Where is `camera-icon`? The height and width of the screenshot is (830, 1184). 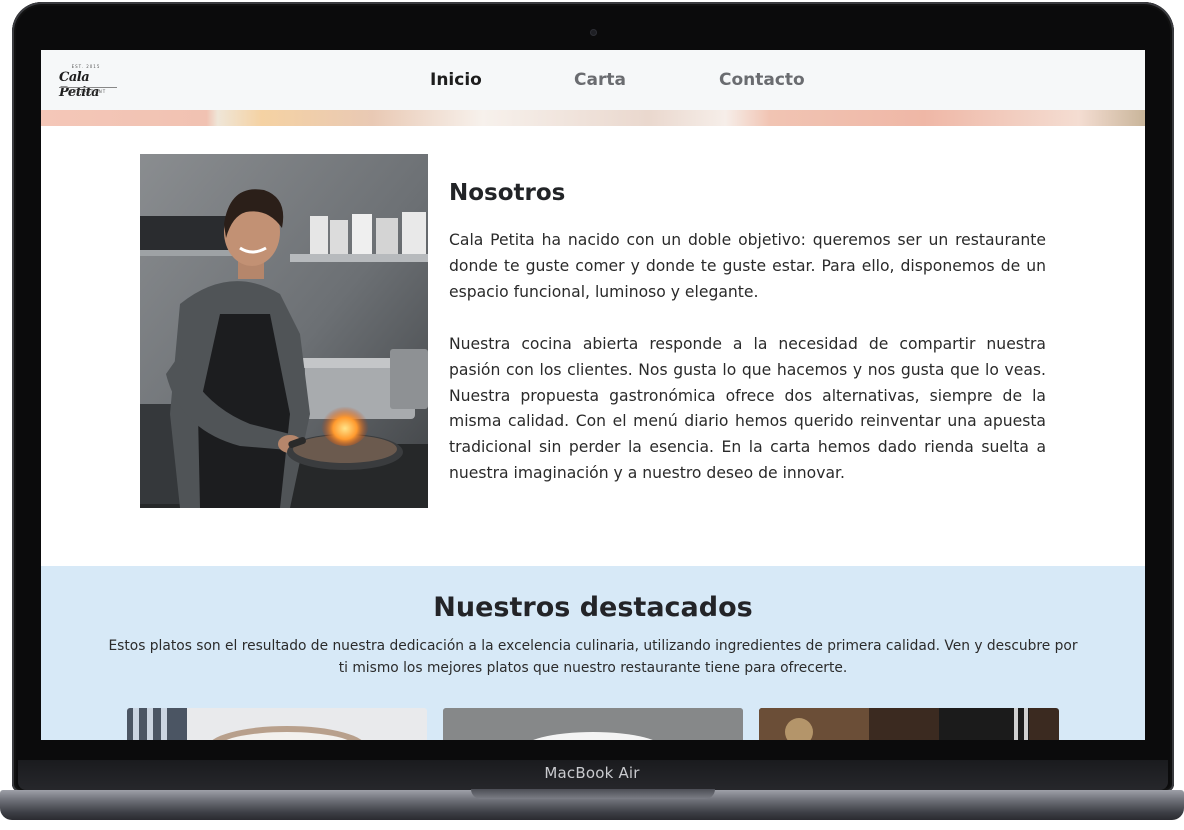 camera-icon is located at coordinates (593, 32).